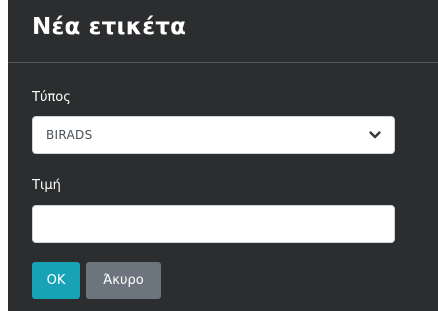 The width and height of the screenshot is (438, 311). Describe the element at coordinates (123, 280) in the screenshot. I see `cancel-button: Άκυρο` at that location.